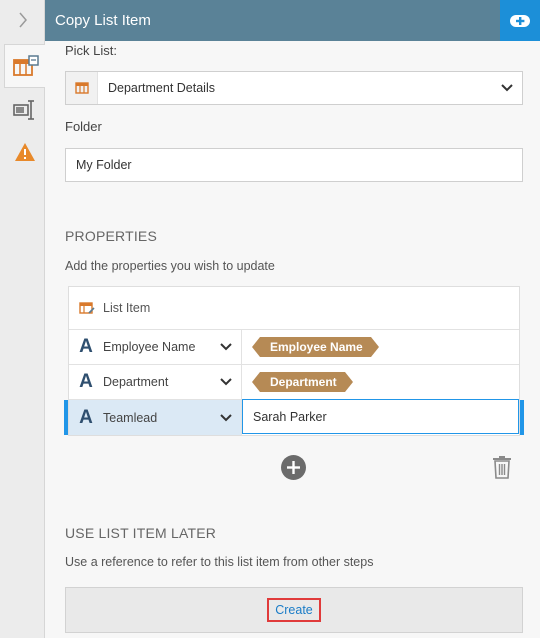  Describe the element at coordinates (103, 20) in the screenshot. I see `panel-title: Copy List Item` at that location.